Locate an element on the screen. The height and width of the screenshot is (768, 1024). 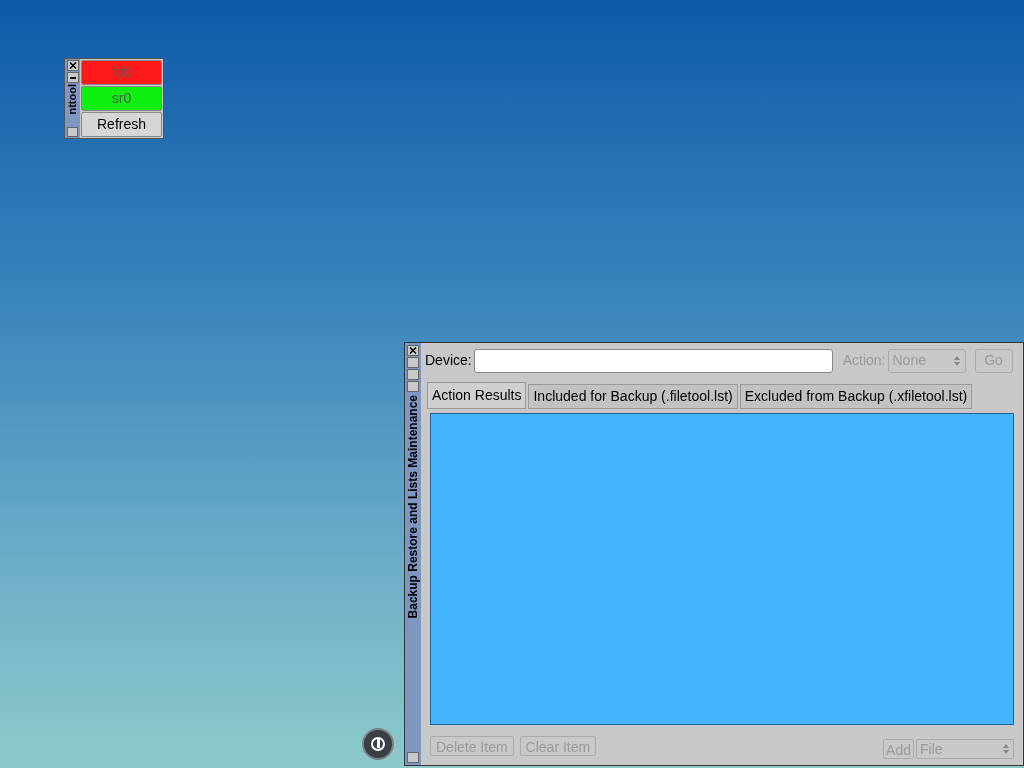
device-field is located at coordinates (653, 360).